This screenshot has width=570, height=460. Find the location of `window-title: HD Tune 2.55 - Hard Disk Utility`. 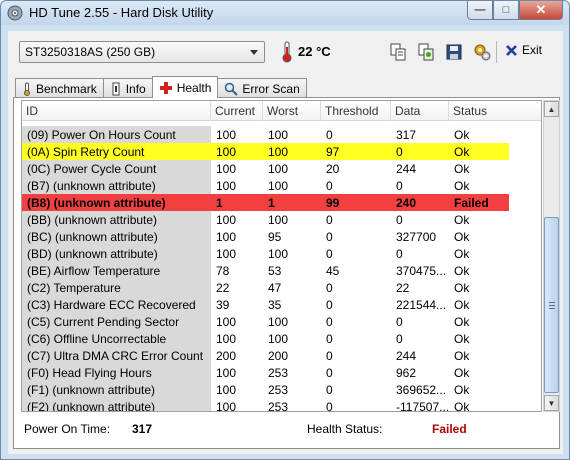

window-title: HD Tune 2.55 - Hard Disk Utility is located at coordinates (121, 12).